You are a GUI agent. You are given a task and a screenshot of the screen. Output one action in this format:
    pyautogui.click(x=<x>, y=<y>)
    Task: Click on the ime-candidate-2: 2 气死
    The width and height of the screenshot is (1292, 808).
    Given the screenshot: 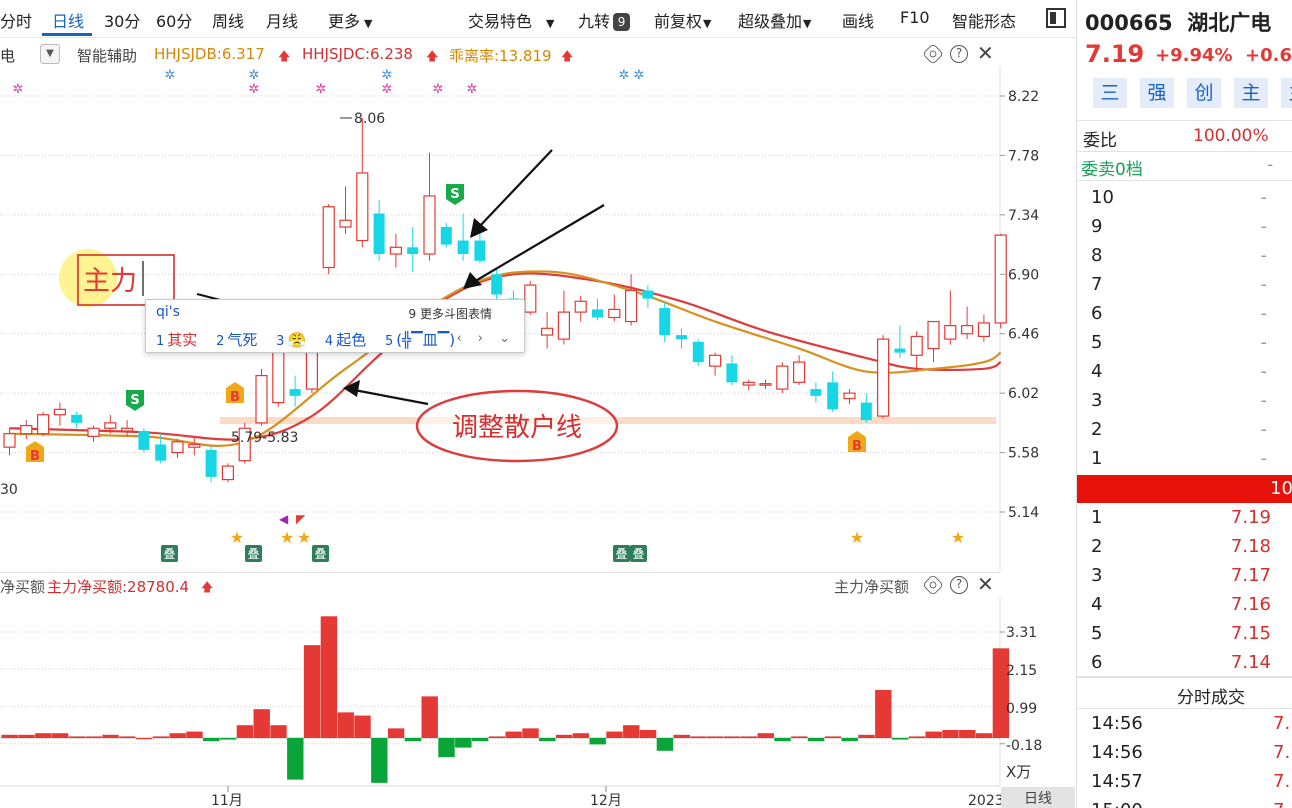 What is the action you would take?
    pyautogui.click(x=236, y=339)
    